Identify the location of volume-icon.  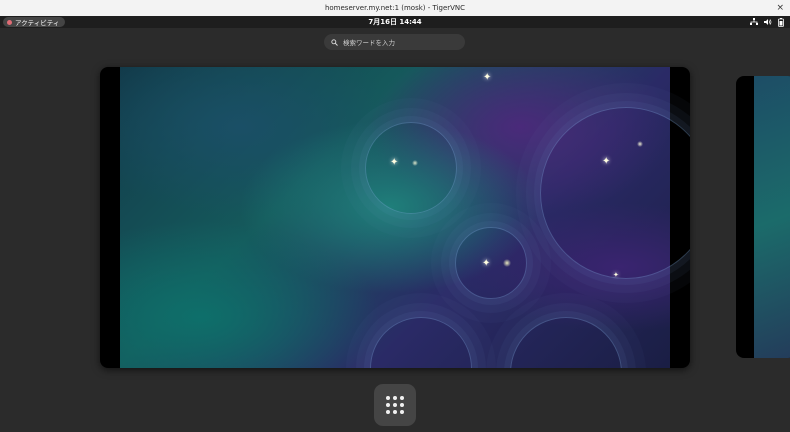
(768, 22).